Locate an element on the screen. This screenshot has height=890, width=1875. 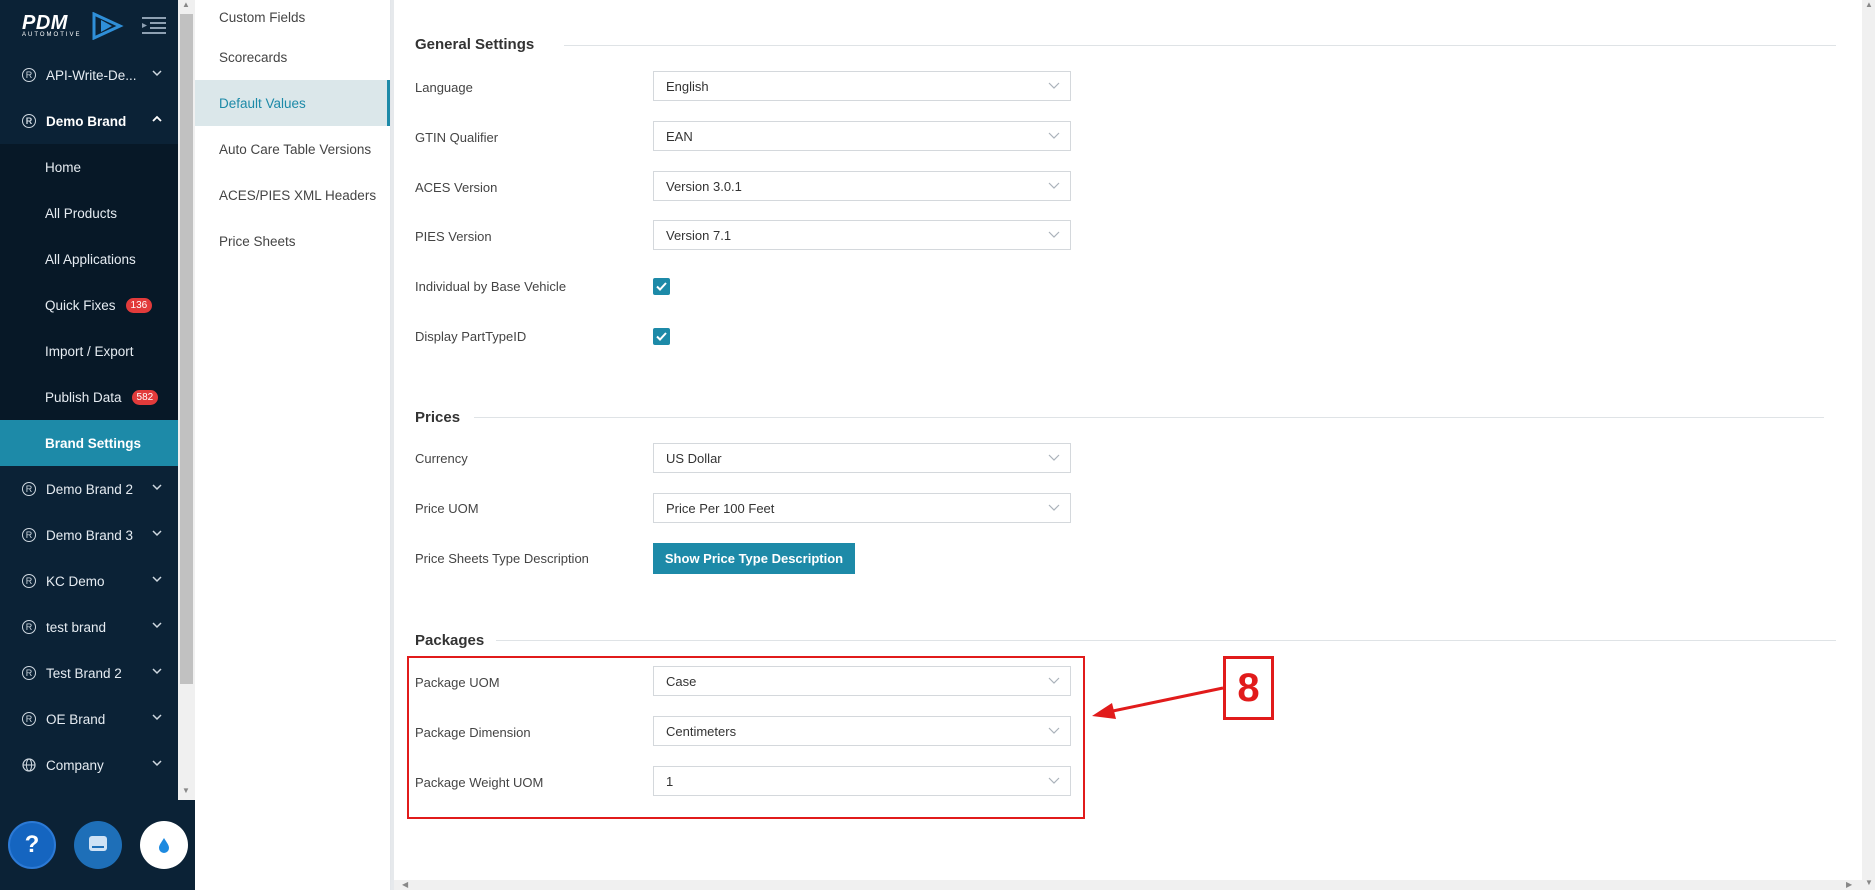
sidebar-item-brand-settings: Brand Settings is located at coordinates (89, 443).